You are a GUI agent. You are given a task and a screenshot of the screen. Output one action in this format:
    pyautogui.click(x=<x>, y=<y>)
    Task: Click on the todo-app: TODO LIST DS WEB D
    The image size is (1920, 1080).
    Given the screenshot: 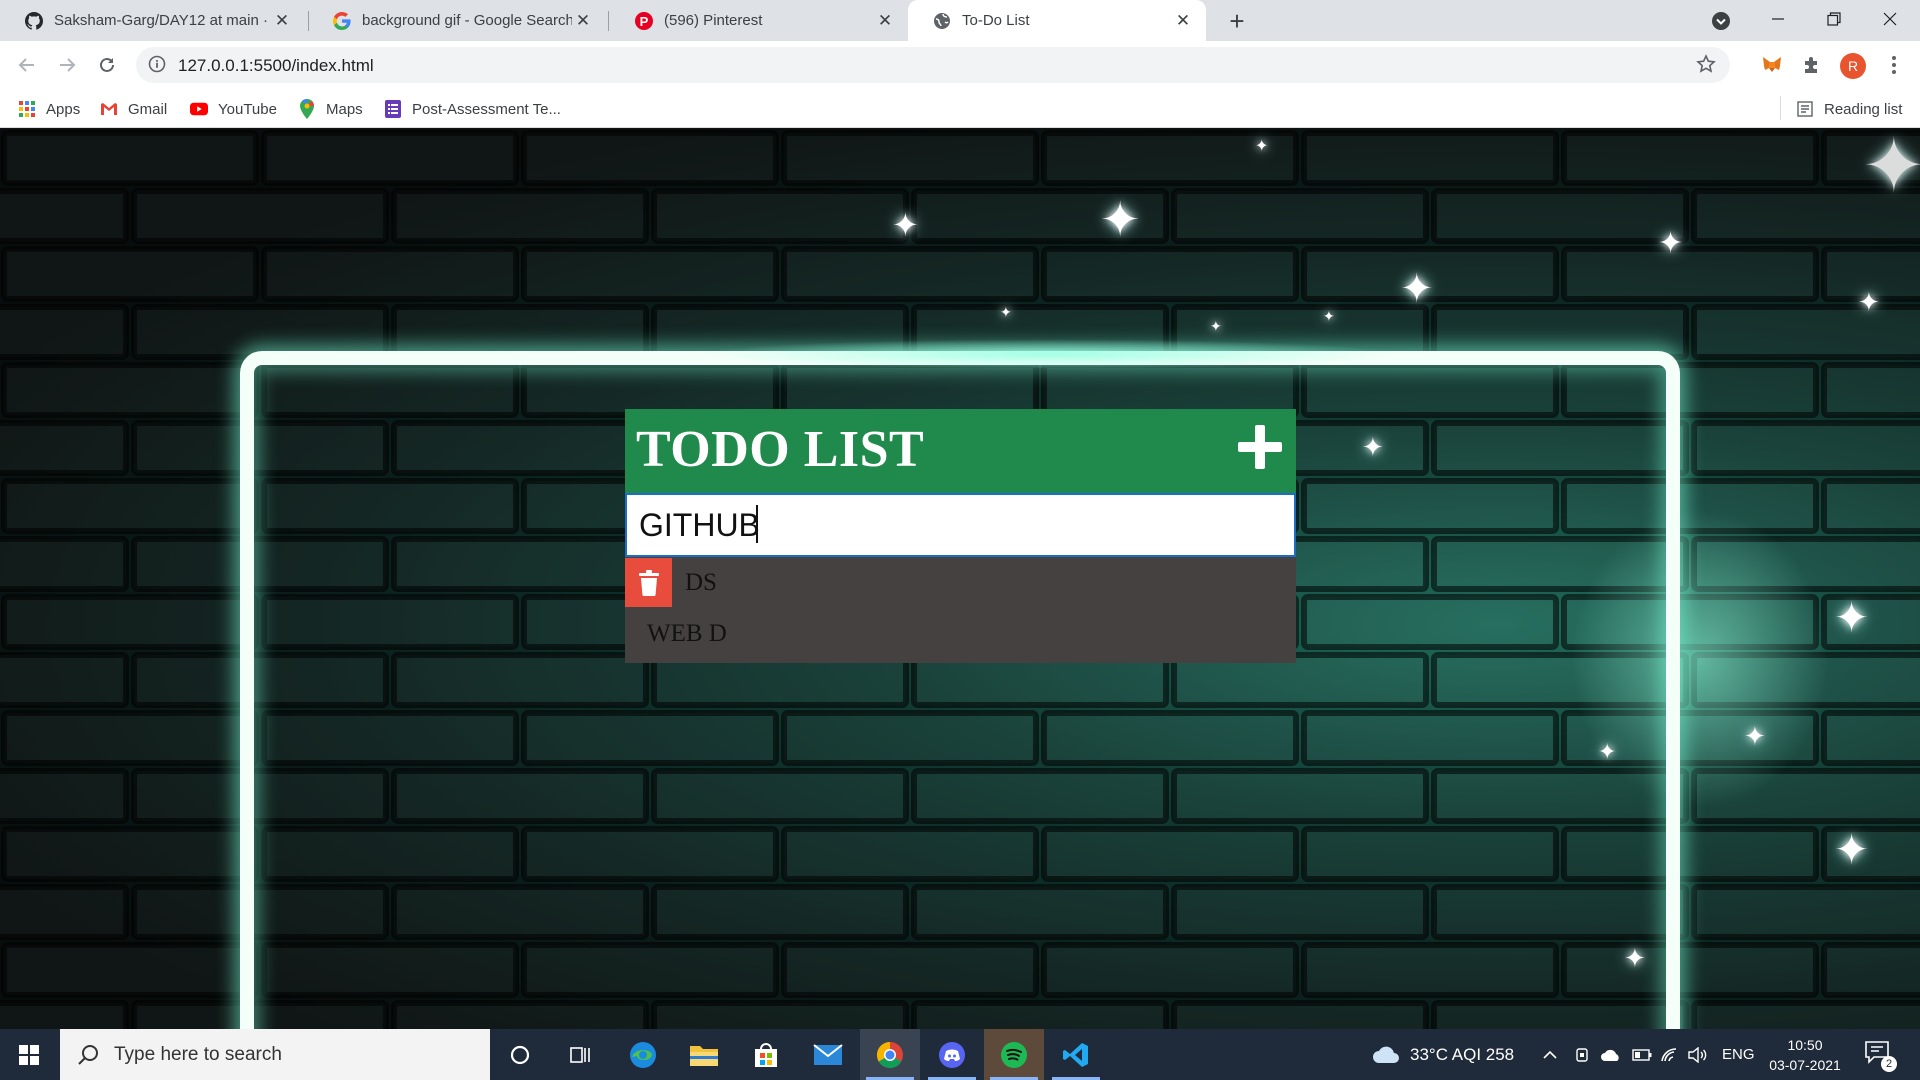 What is the action you would take?
    pyautogui.click(x=960, y=536)
    